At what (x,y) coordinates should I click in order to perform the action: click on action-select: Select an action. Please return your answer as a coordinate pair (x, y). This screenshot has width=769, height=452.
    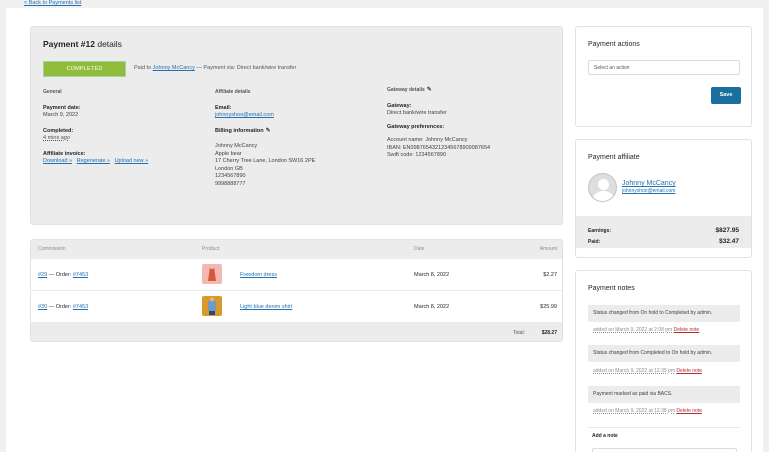
    Looking at the image, I should click on (664, 67).